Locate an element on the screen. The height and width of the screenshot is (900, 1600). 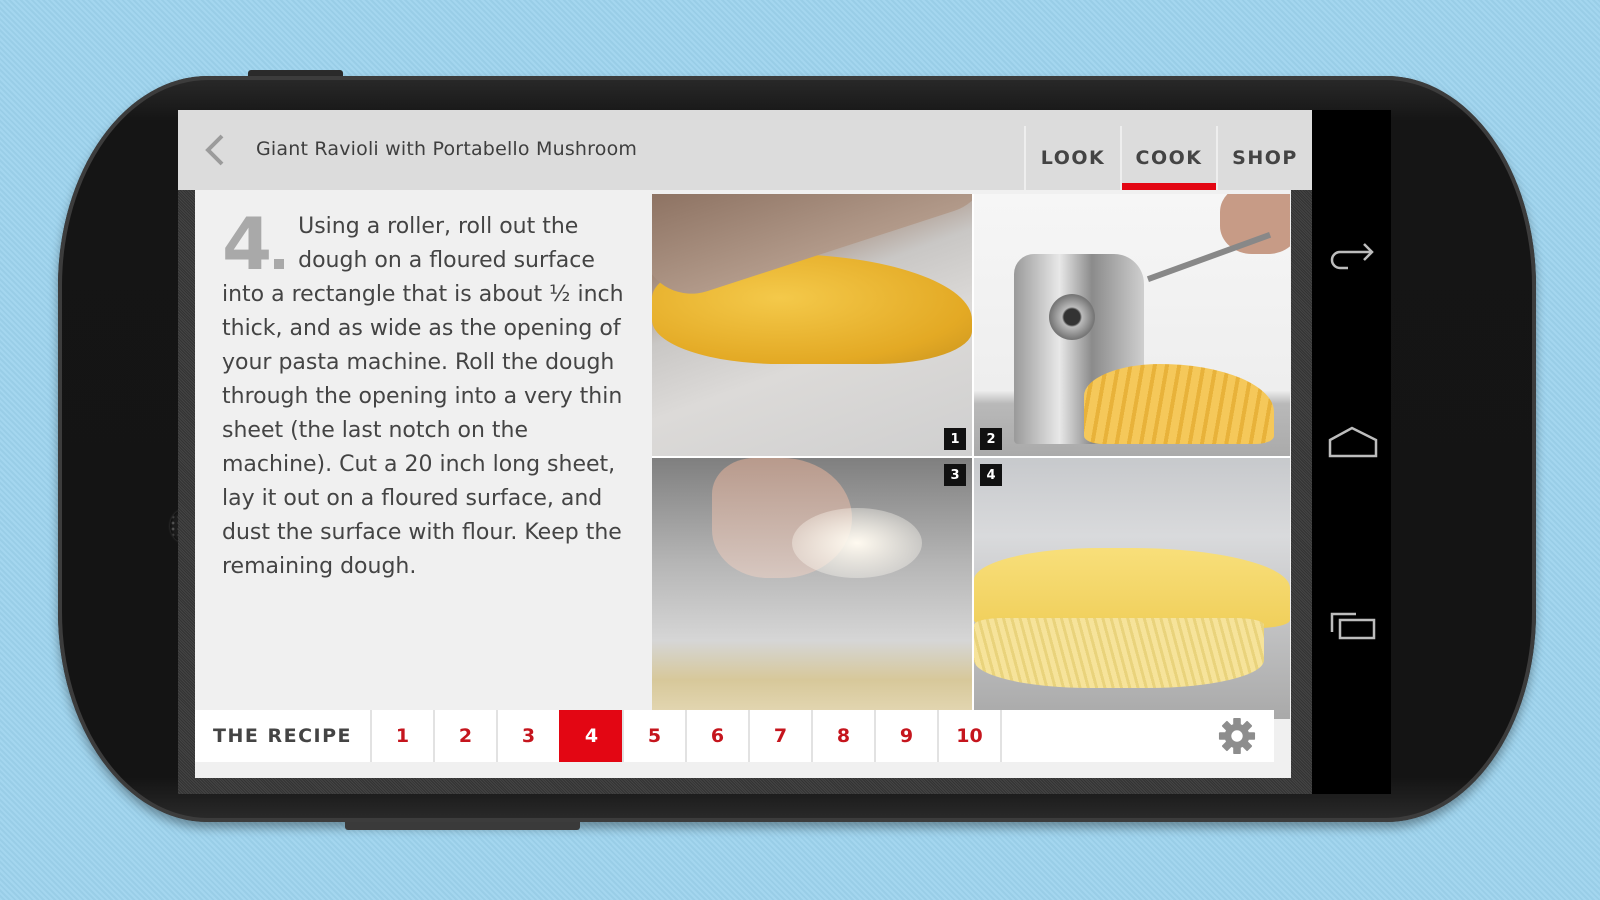
the-recipe-button: THE RECIPE is located at coordinates (282, 736).